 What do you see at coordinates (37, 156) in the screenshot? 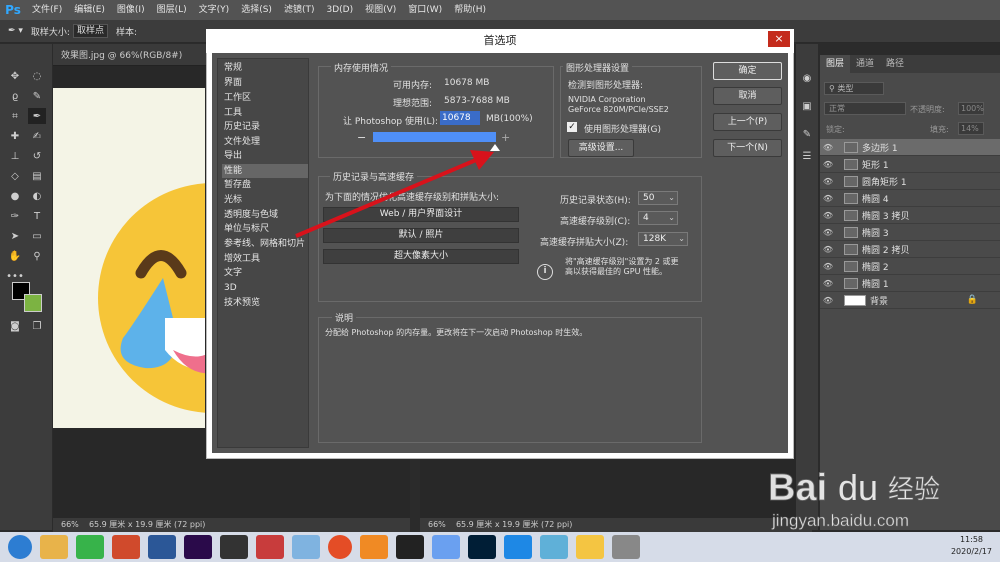
I see `history-brush-icon: ↺` at bounding box center [37, 156].